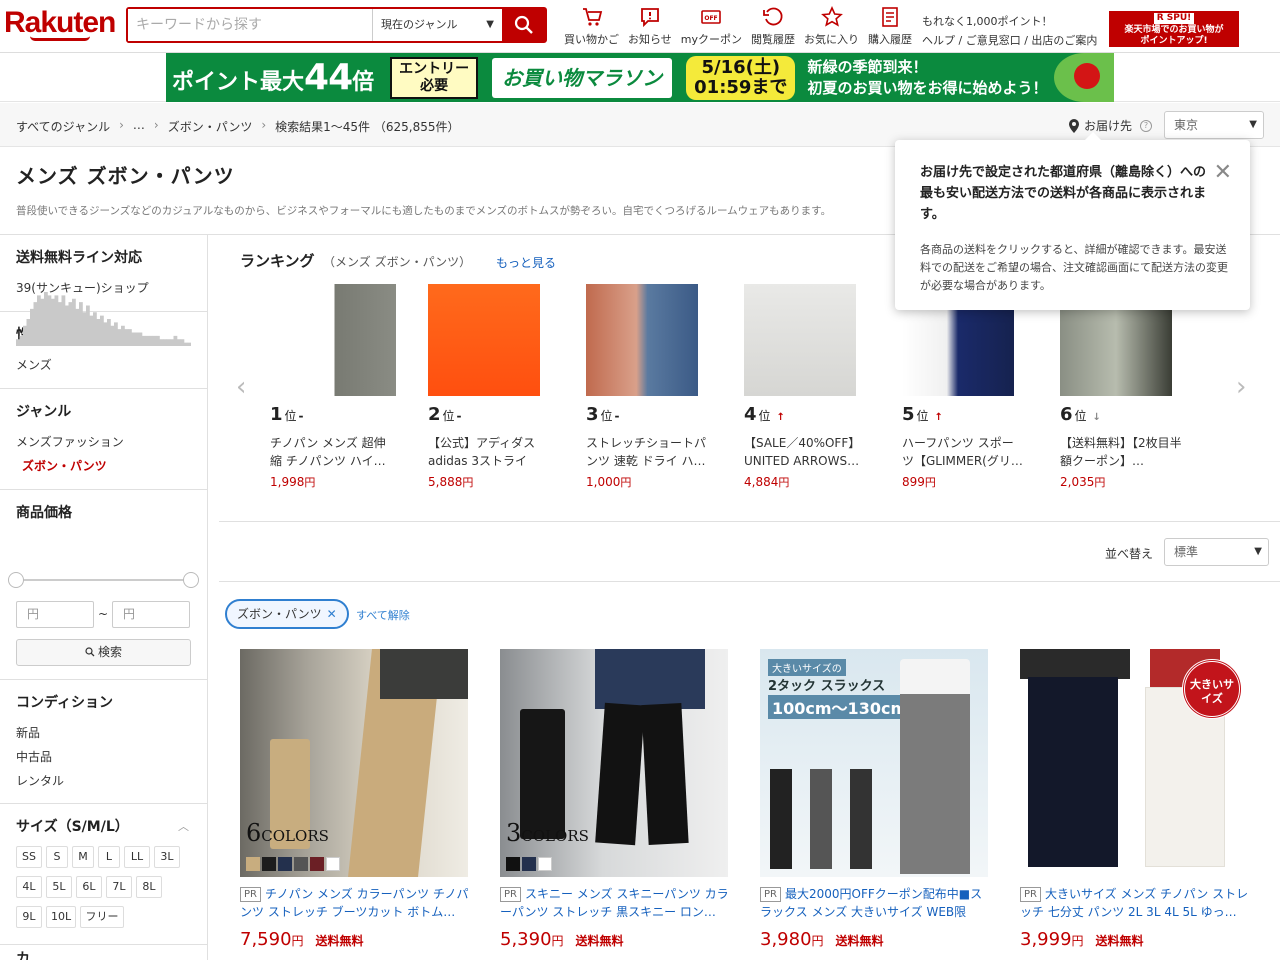  Describe the element at coordinates (434, 68) in the screenshot. I see `banner-entry-line1: エントリー` at that location.